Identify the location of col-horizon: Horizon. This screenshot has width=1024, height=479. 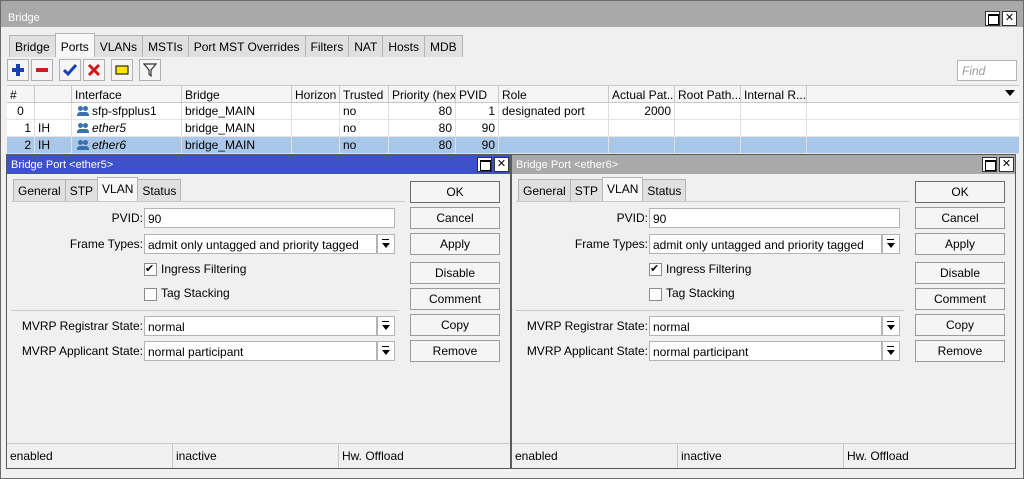
(316, 94).